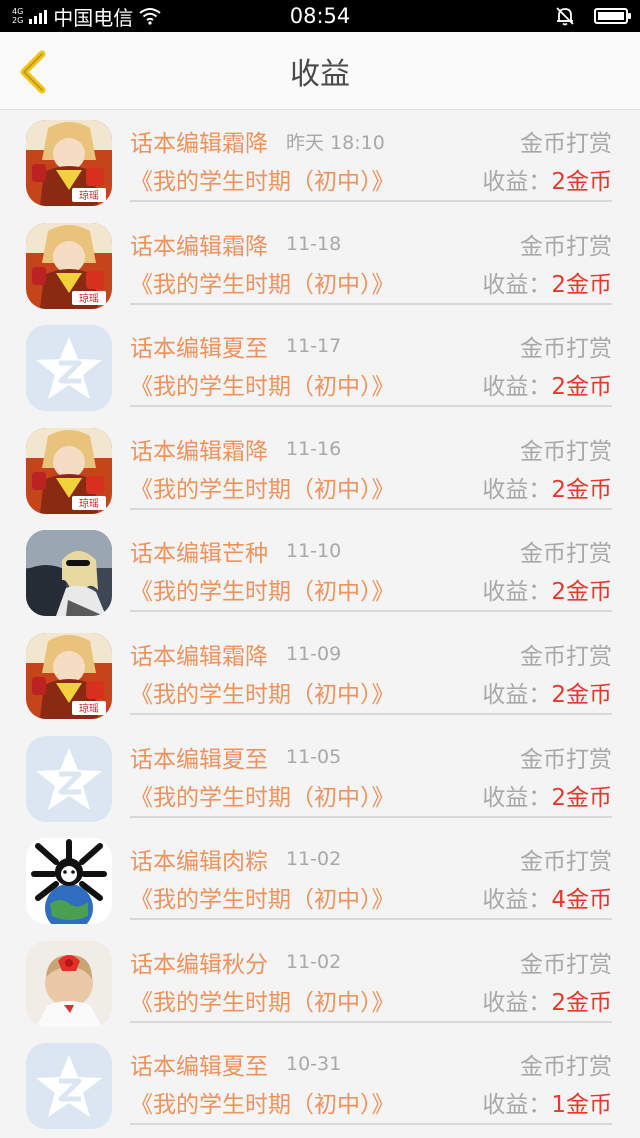 Image resolution: width=640 pixels, height=1138 pixels. I want to click on list-item-header: 话本编辑霜降 11-09 金币打赏, so click(371, 654).